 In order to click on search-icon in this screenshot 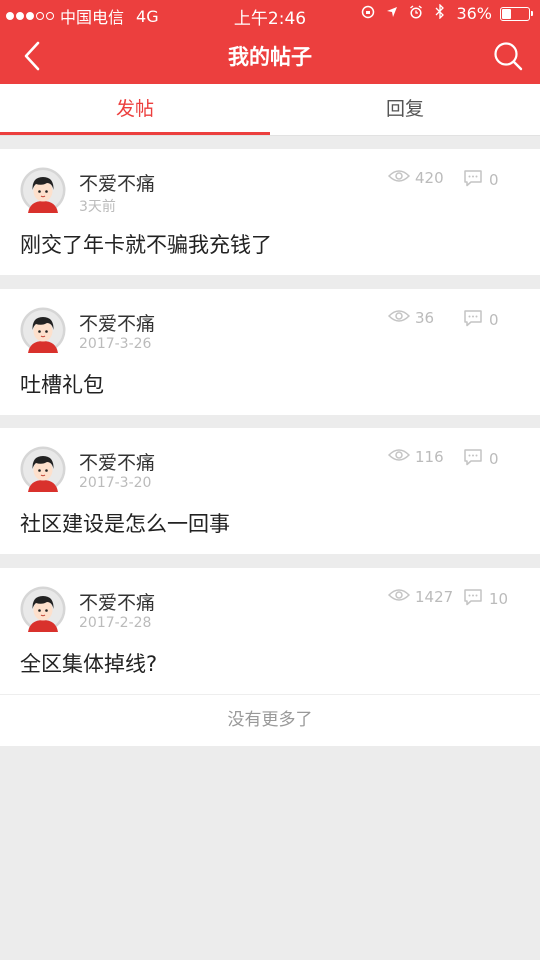, I will do `click(508, 56)`.